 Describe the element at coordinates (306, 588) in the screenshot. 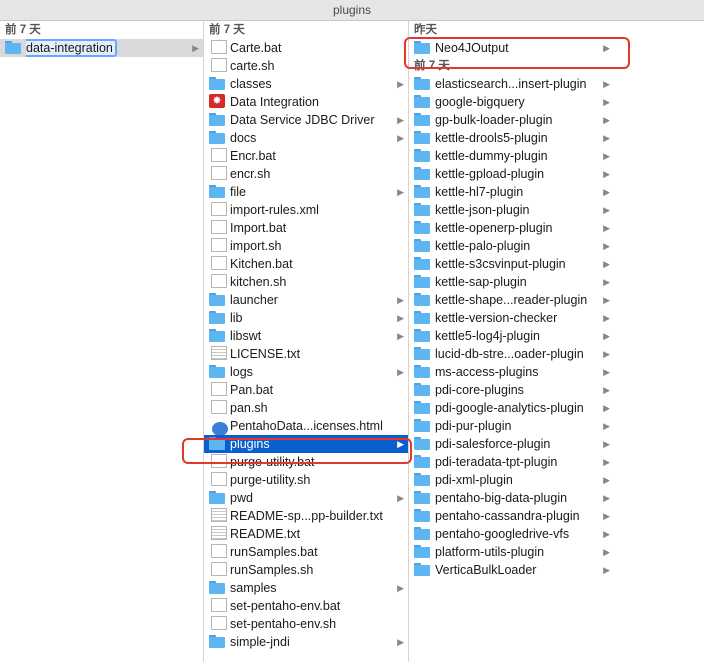

I see `folder-item-samples: samples ▶` at that location.